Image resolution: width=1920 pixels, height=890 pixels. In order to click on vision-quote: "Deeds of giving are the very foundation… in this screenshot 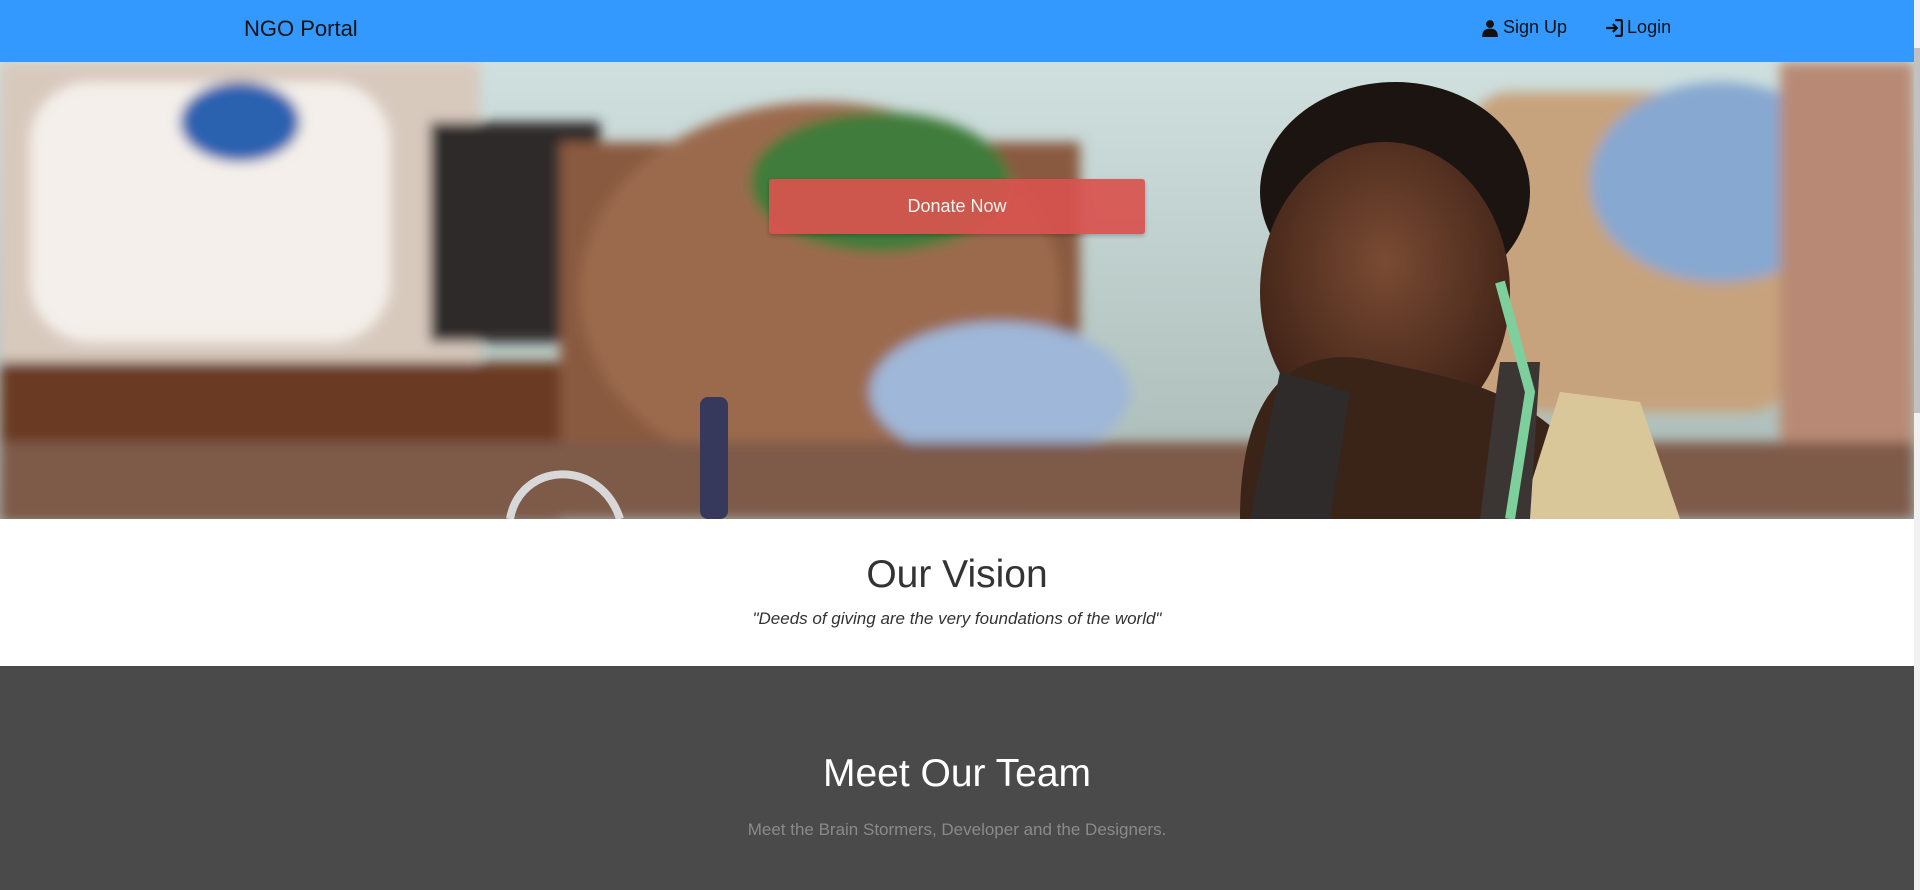, I will do `click(957, 618)`.